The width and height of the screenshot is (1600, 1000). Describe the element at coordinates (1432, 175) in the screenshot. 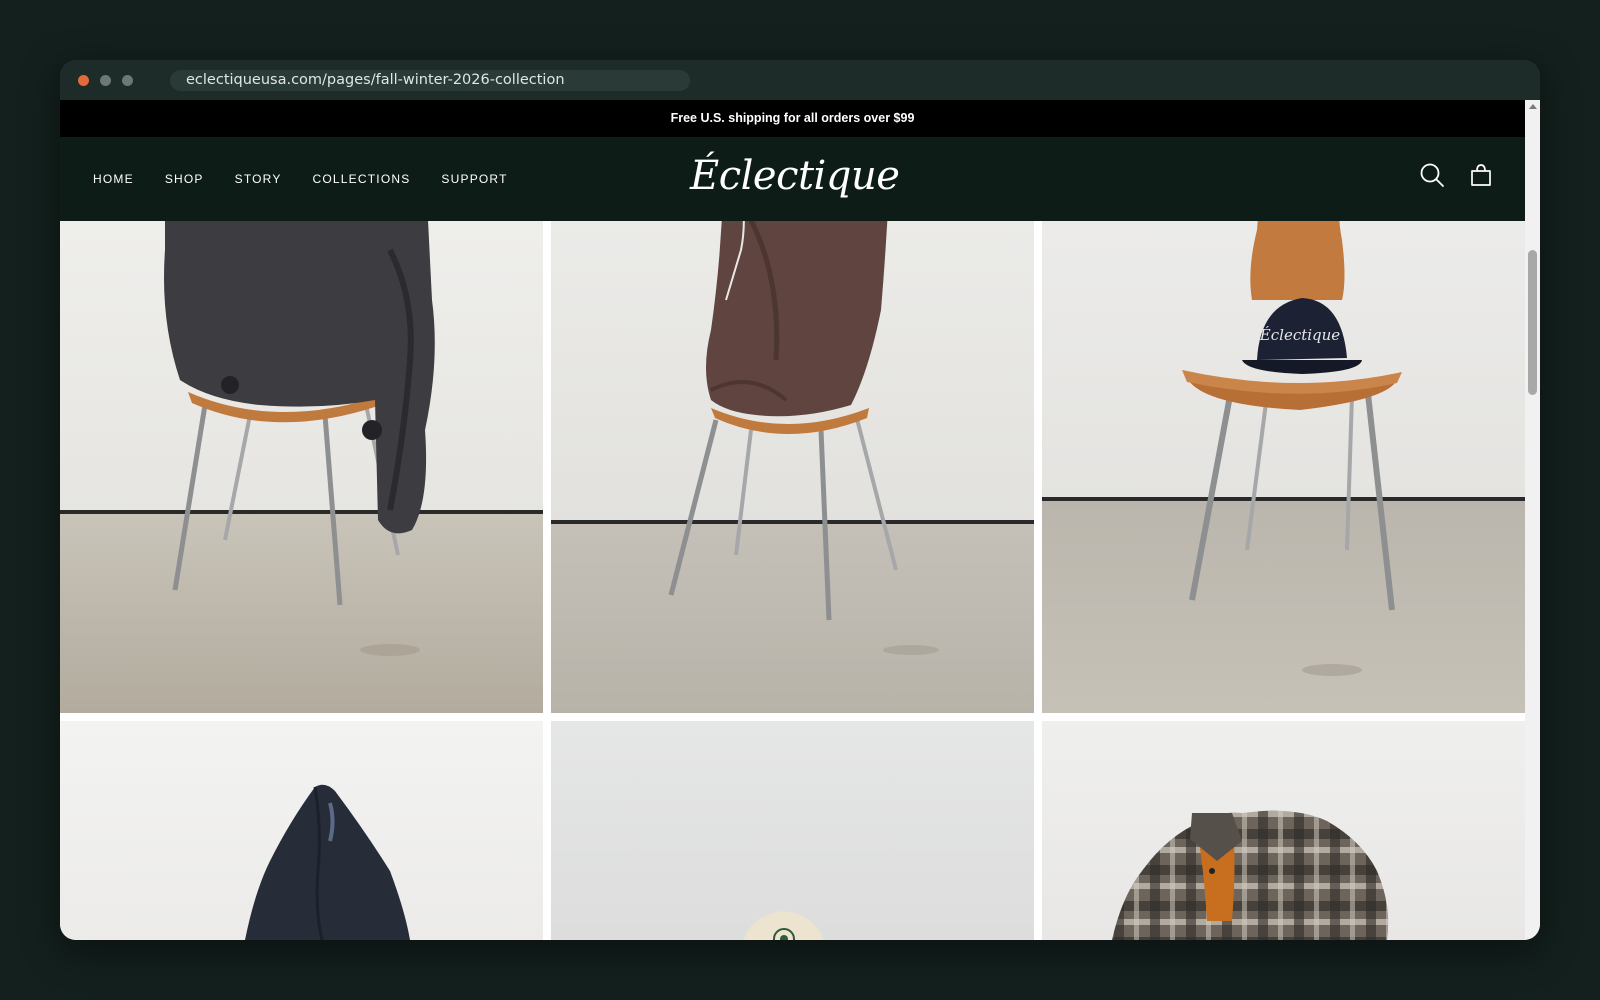

I see `search-icon` at that location.